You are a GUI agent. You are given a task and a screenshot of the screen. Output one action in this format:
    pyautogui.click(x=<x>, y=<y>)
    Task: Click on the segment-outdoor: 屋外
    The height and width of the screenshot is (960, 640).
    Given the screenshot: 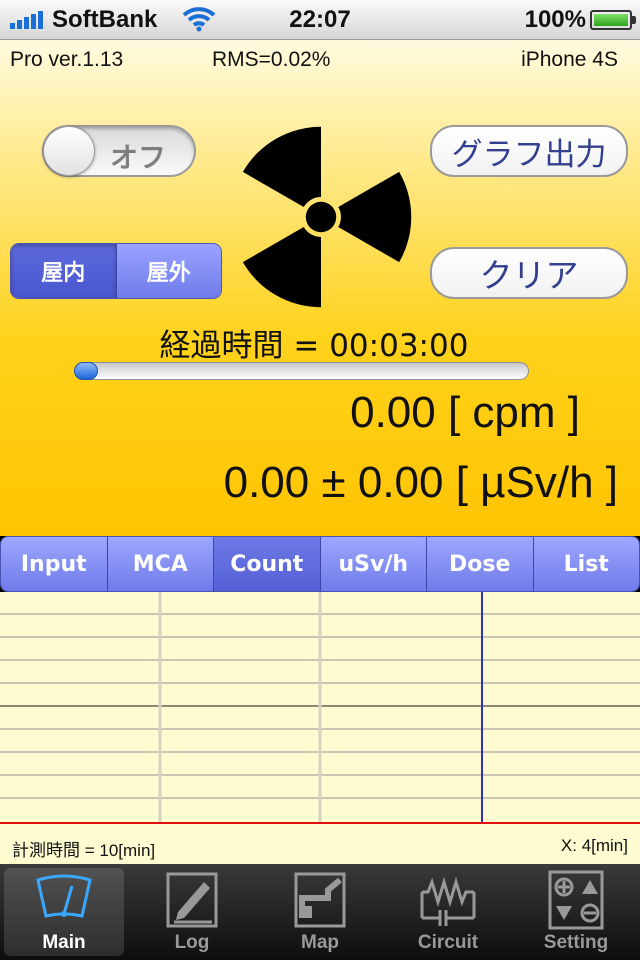 What is the action you would take?
    pyautogui.click(x=168, y=271)
    